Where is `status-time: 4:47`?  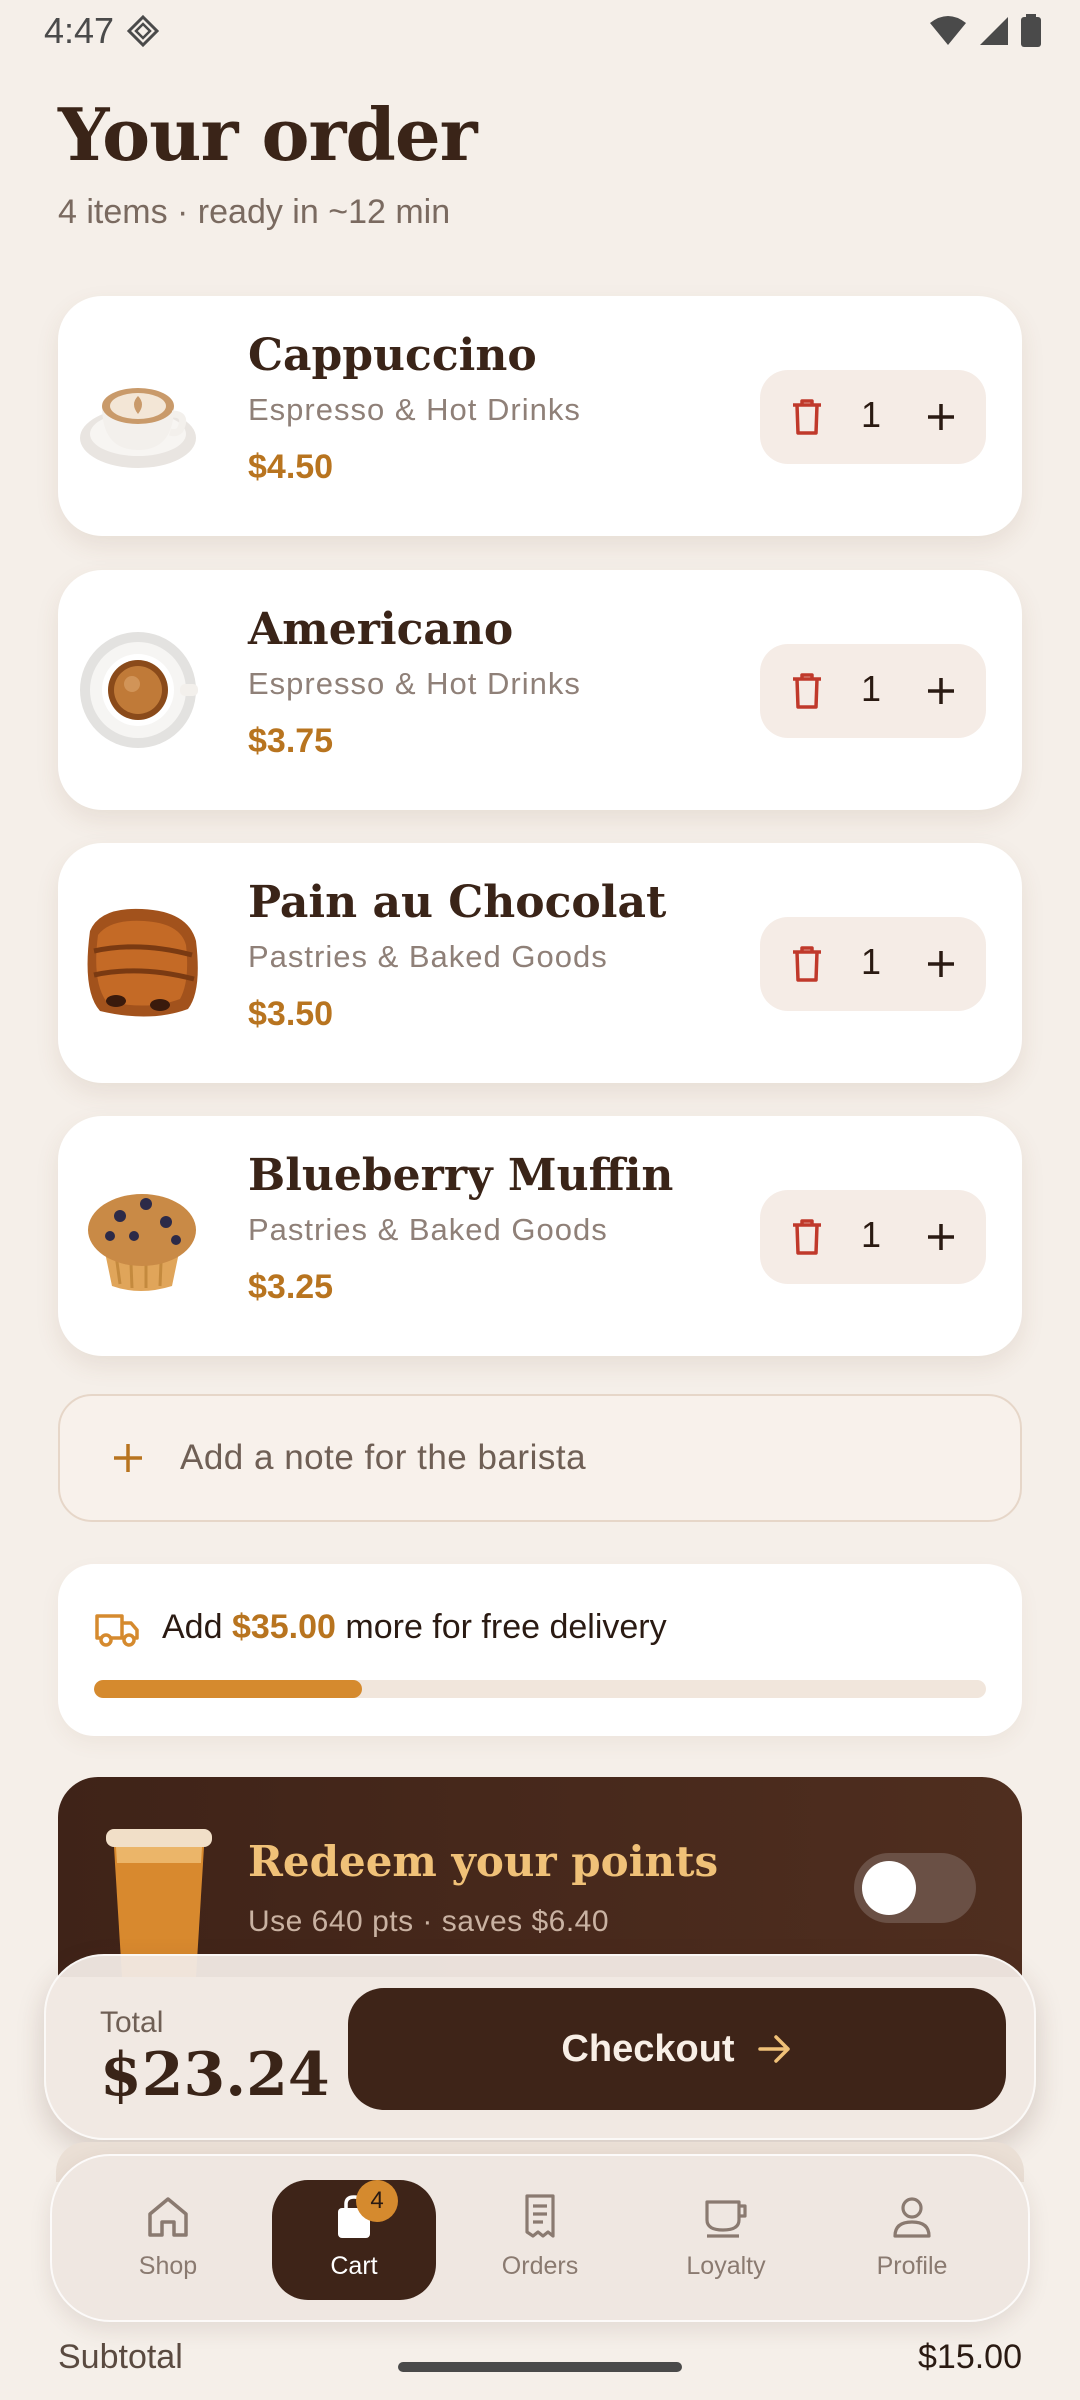
status-time: 4:47 is located at coordinates (79, 30).